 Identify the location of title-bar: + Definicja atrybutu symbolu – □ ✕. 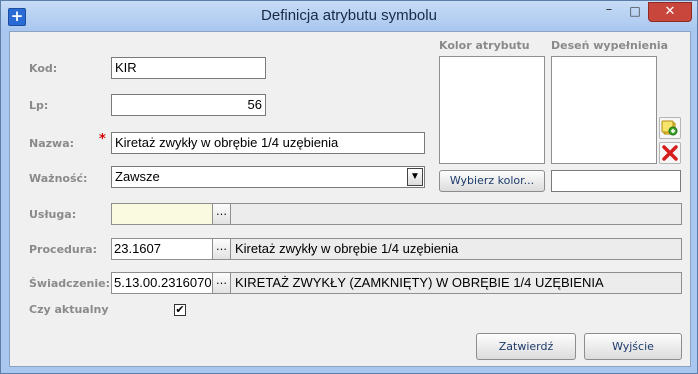
(349, 16).